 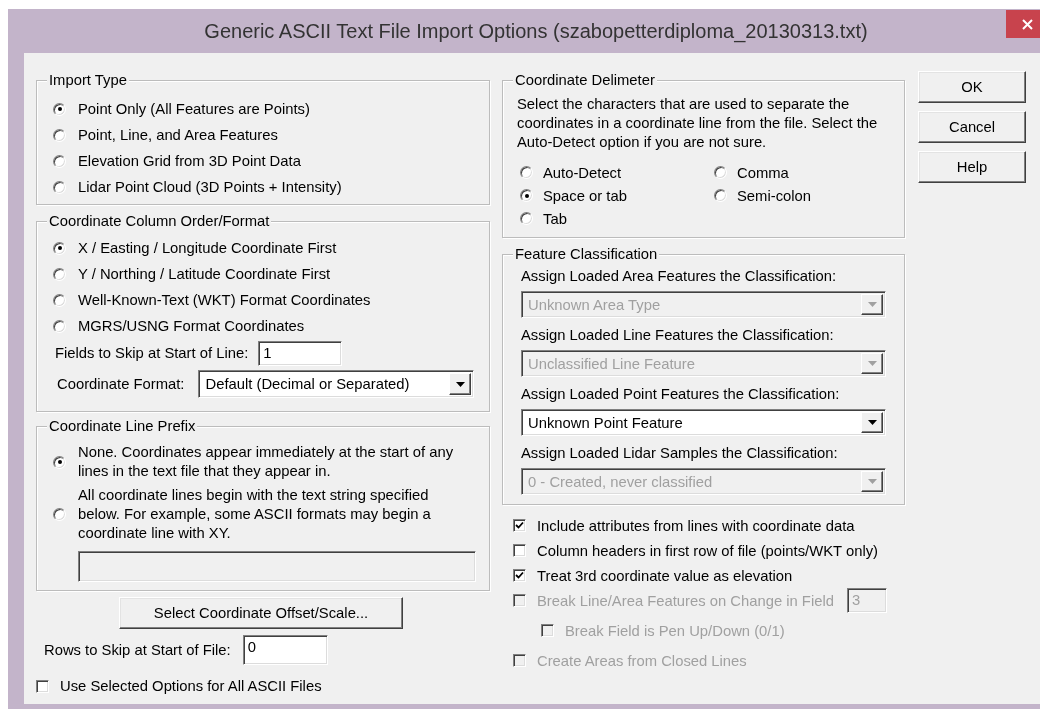 I want to click on field-label: Rows to Skip at Start of File:, so click(x=137, y=650).